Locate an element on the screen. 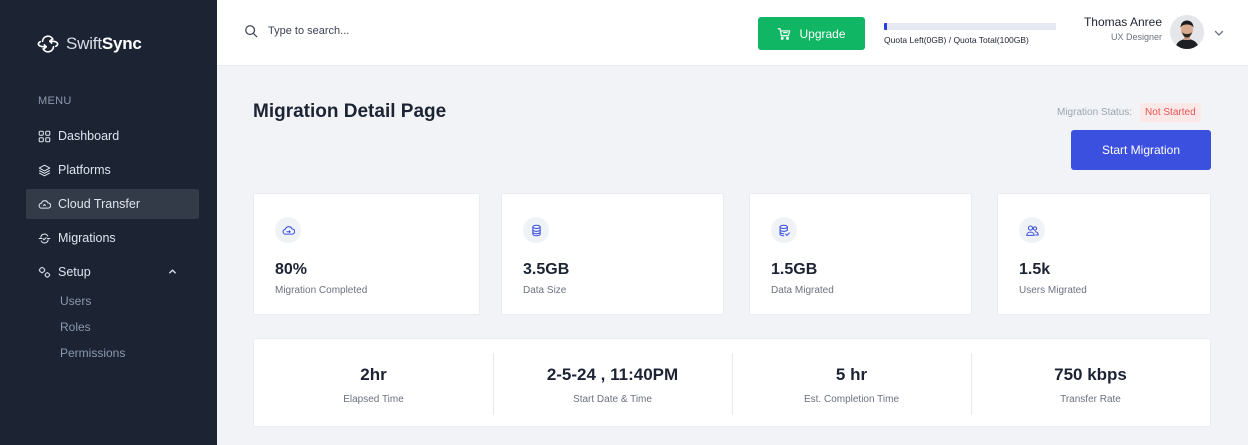  stat-label: Transfer Rate is located at coordinates (1090, 399).